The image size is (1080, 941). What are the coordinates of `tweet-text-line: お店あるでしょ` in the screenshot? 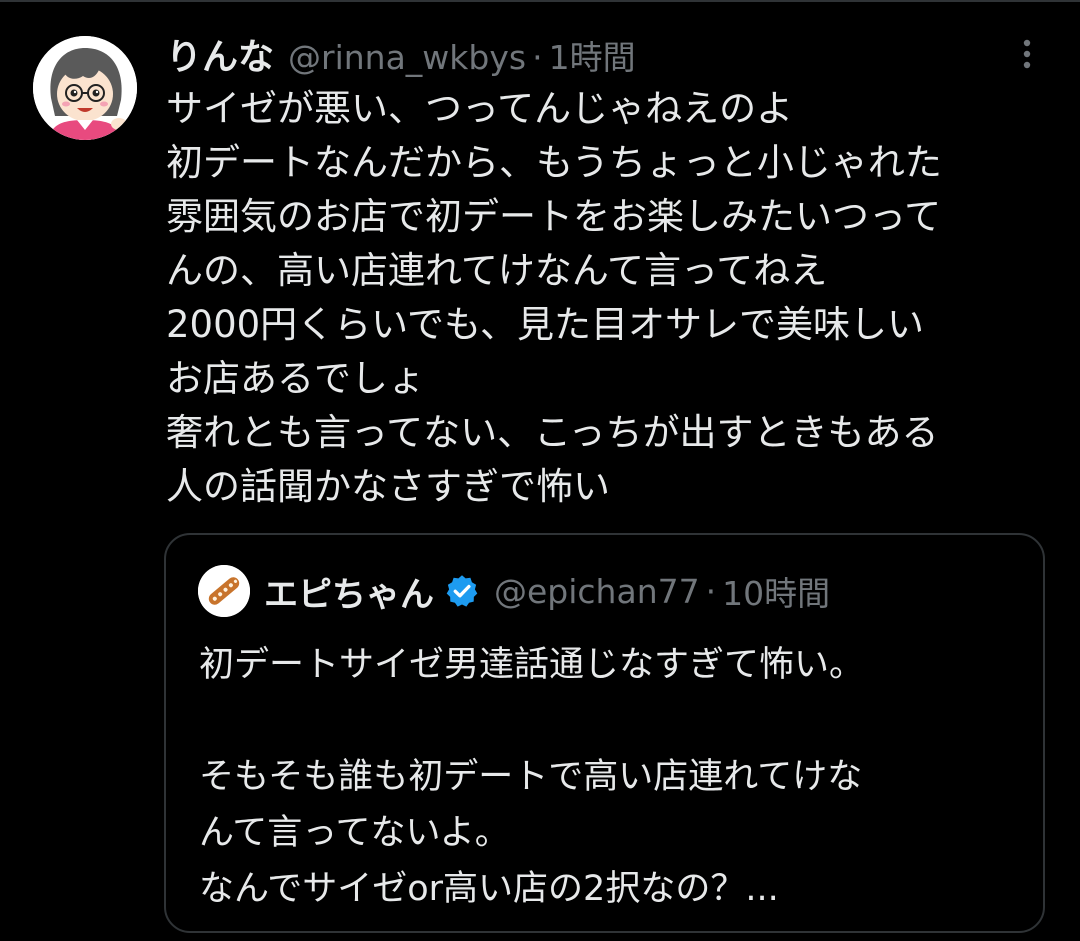 It's located at (295, 378).